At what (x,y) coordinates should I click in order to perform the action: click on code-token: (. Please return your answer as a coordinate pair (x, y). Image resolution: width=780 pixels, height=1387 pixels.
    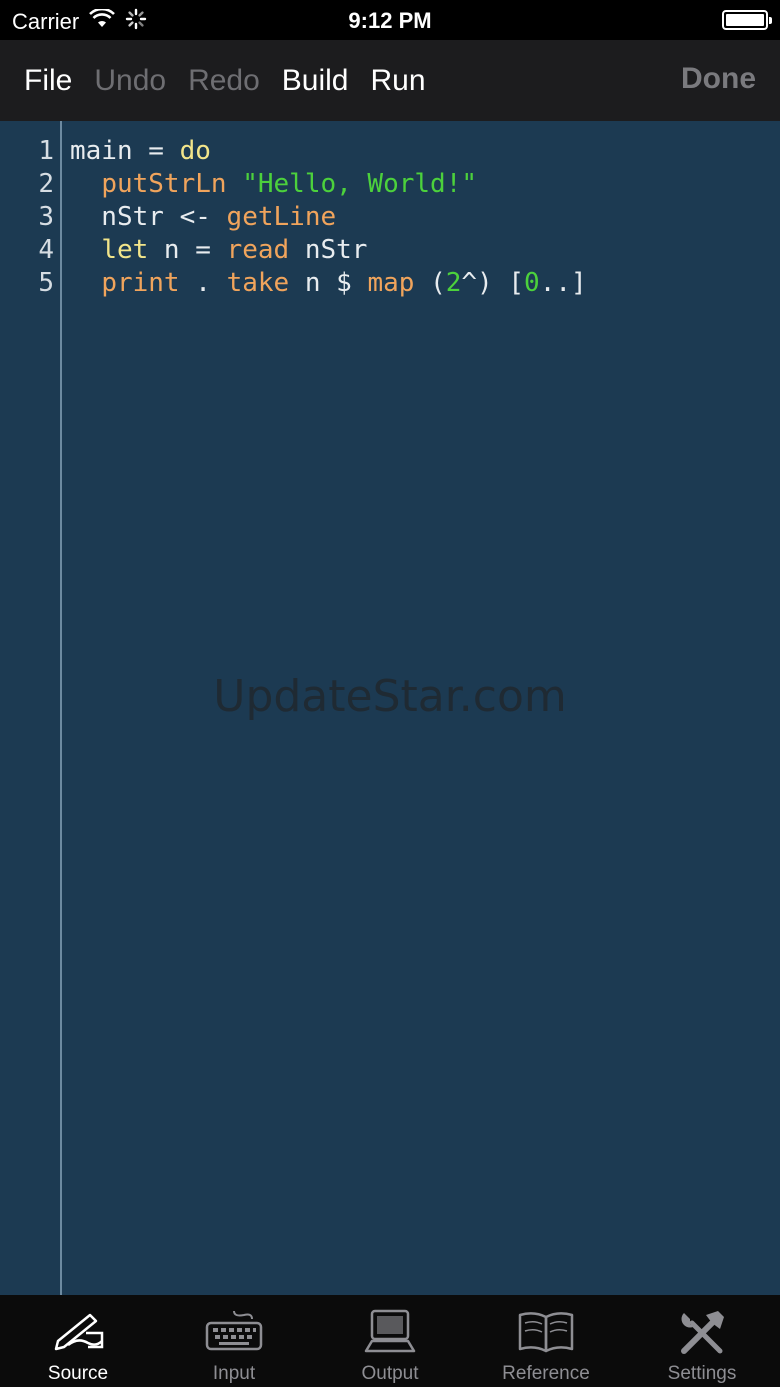
    Looking at the image, I should click on (430, 283).